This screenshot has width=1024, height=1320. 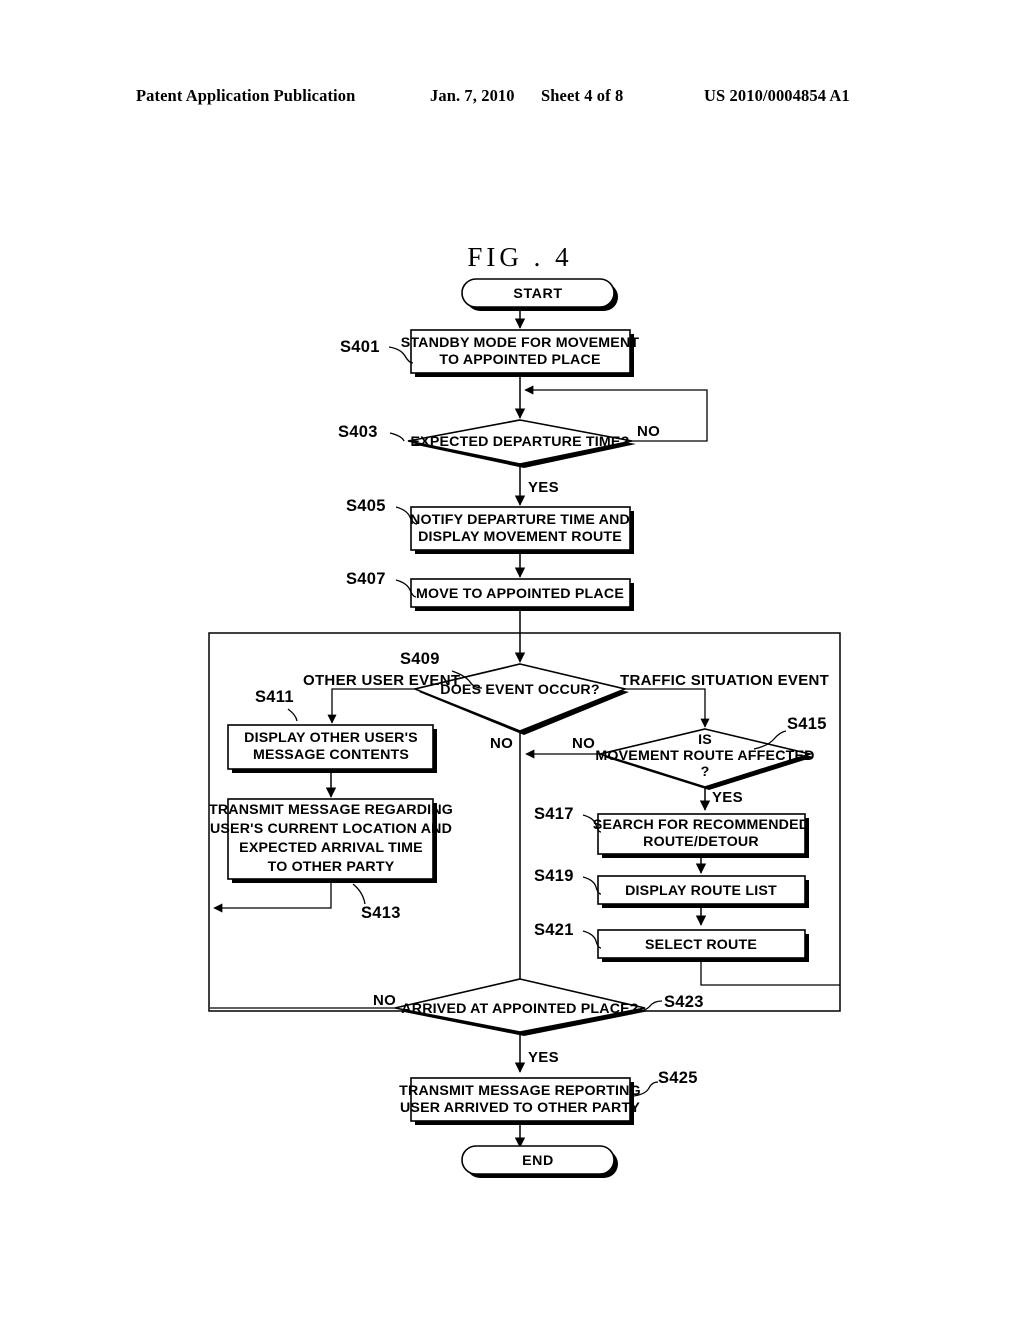 I want to click on start-label: START, so click(x=537, y=294).